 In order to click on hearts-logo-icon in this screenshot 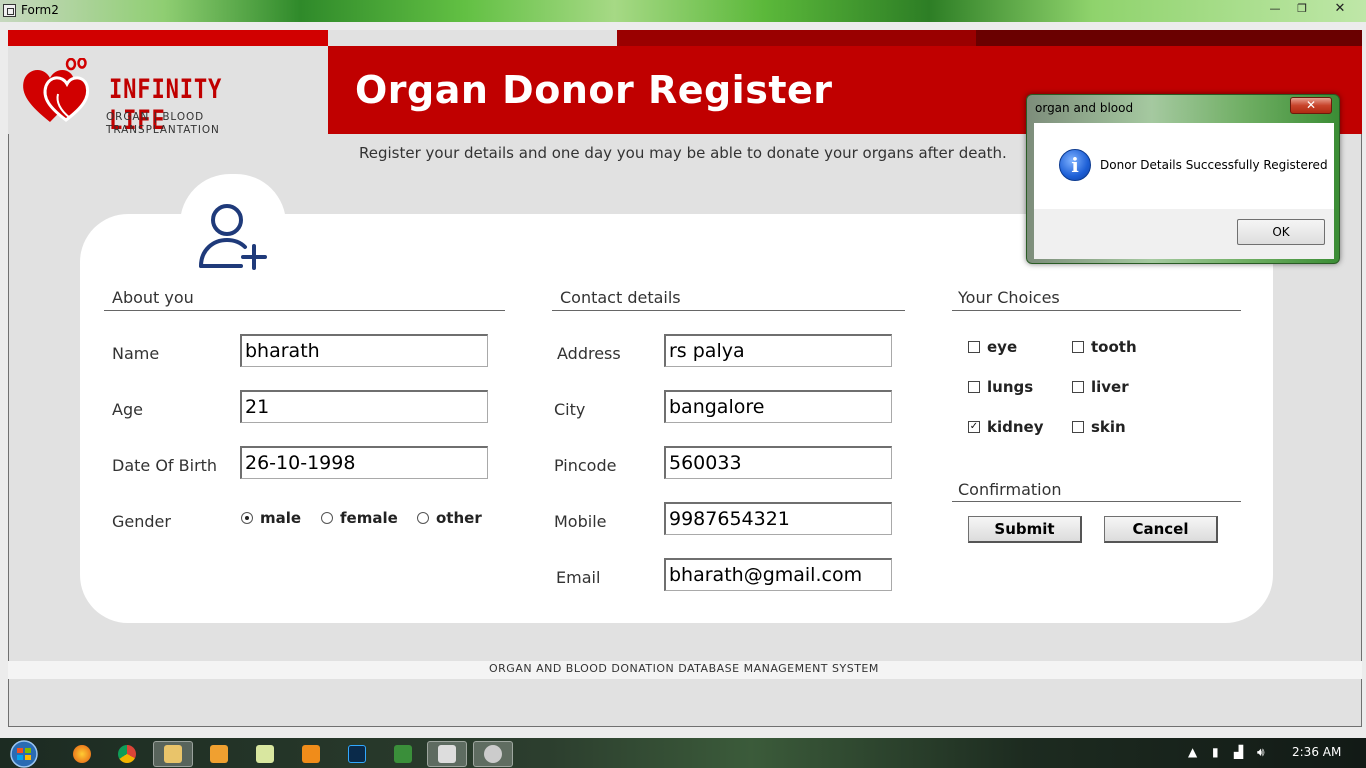, I will do `click(56, 90)`.